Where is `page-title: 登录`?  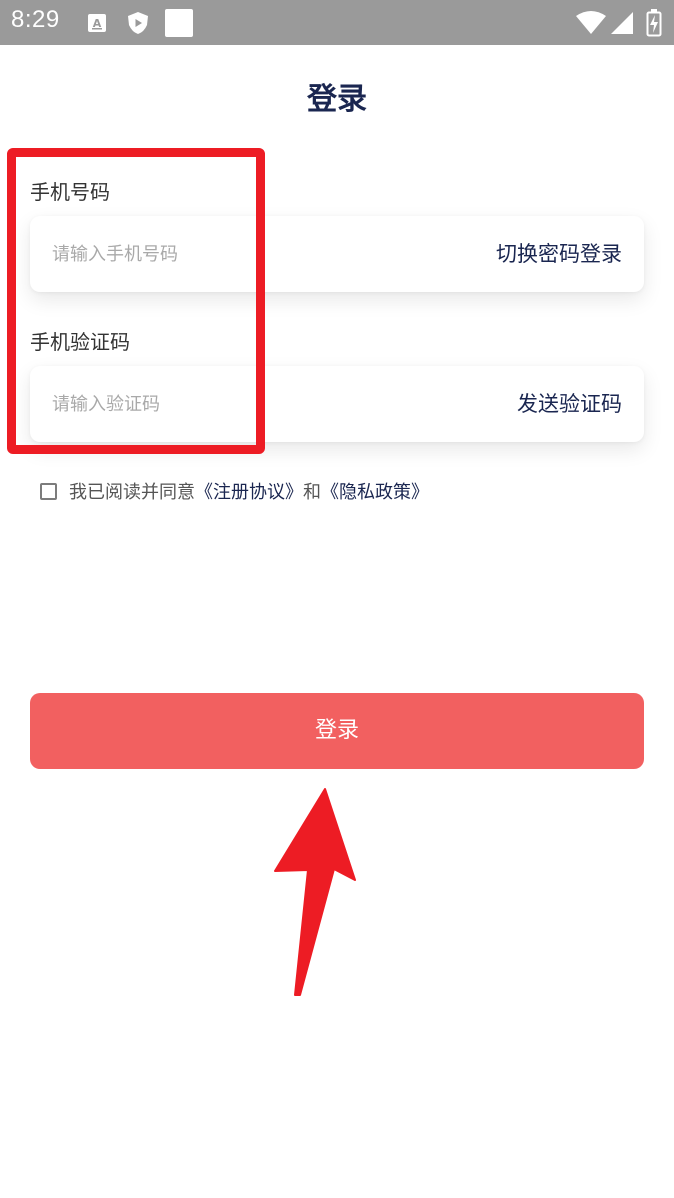 page-title: 登录 is located at coordinates (337, 99).